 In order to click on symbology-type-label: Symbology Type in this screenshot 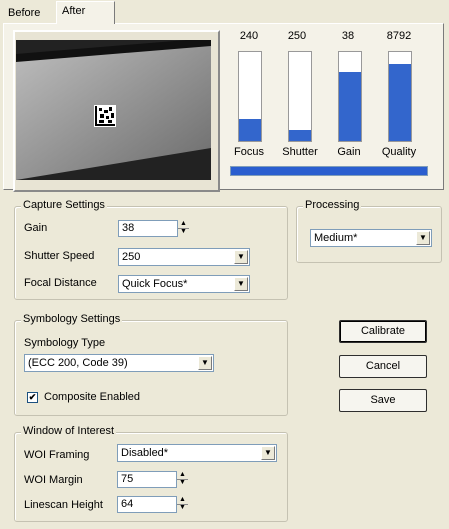, I will do `click(65, 343)`.